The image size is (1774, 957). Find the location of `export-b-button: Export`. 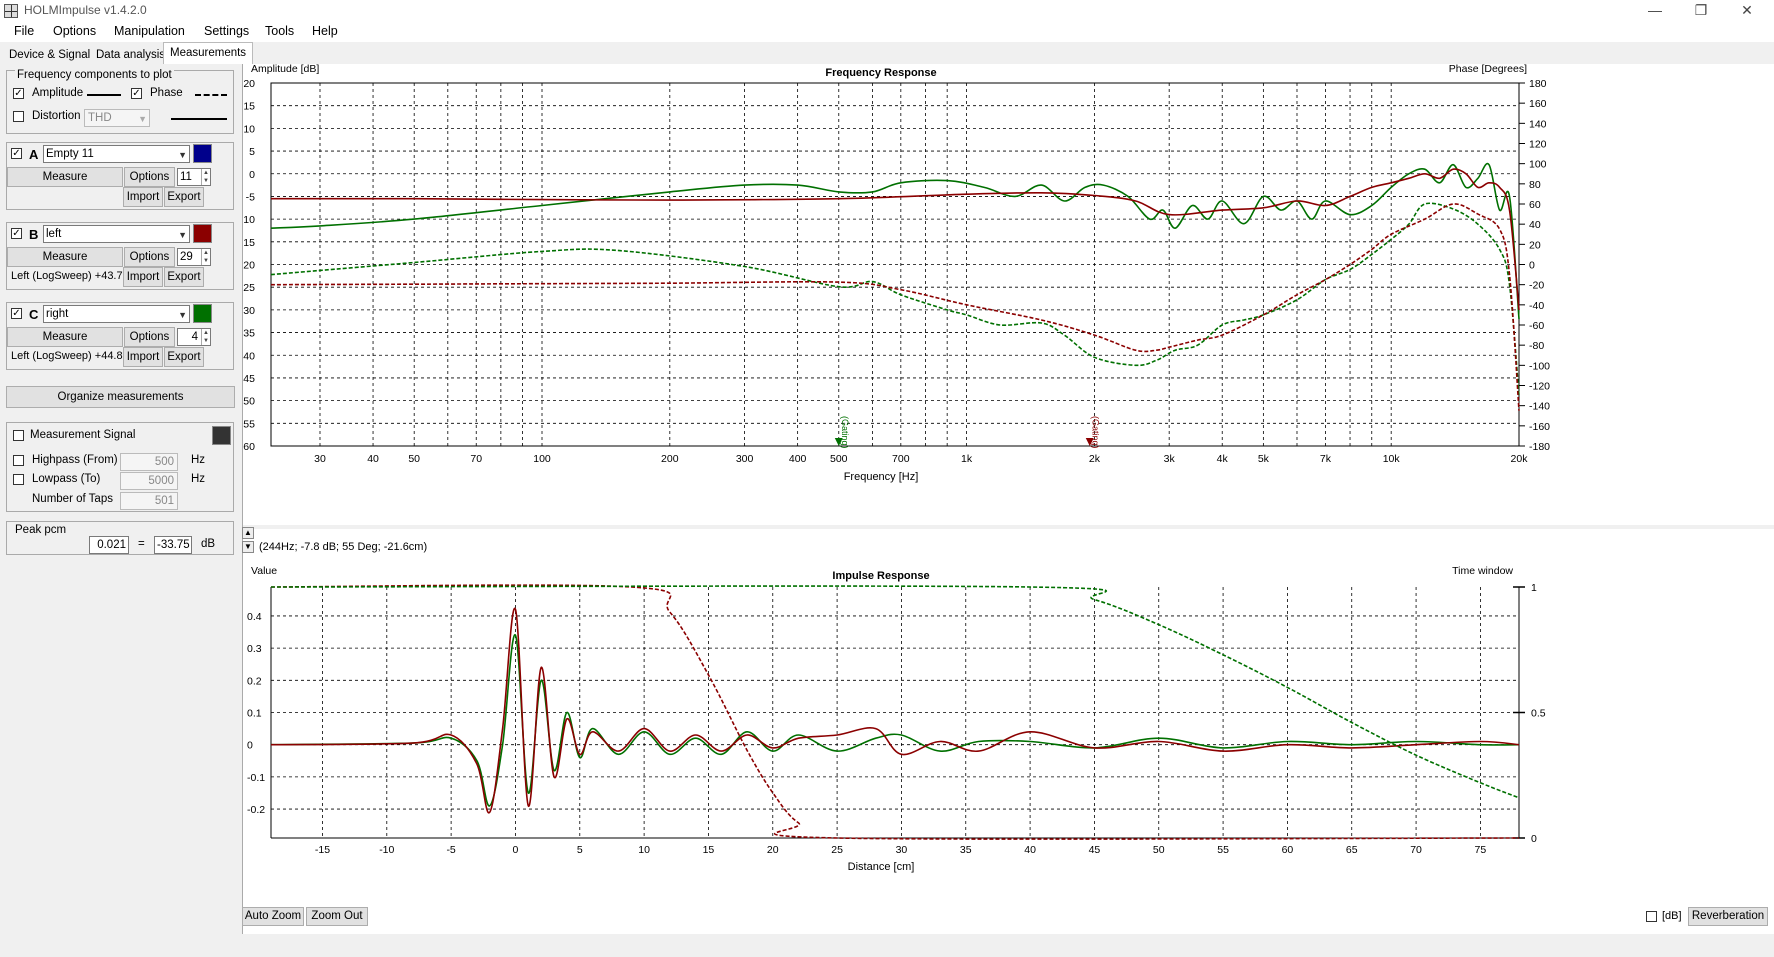

export-b-button: Export is located at coordinates (184, 277).